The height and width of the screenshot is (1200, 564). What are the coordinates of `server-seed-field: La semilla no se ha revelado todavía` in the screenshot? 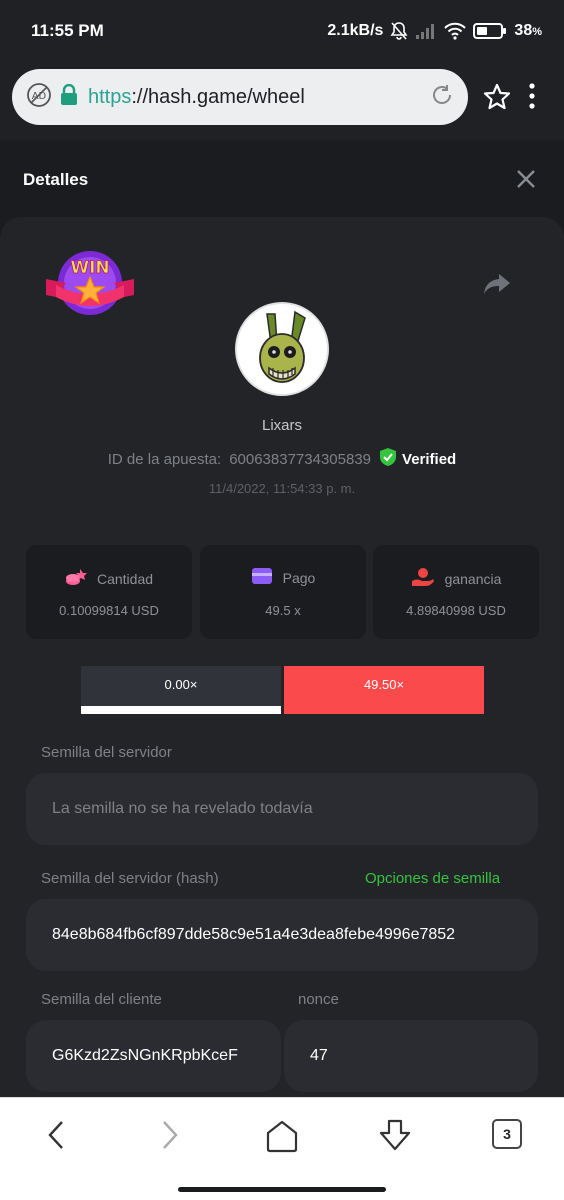 It's located at (282, 809).